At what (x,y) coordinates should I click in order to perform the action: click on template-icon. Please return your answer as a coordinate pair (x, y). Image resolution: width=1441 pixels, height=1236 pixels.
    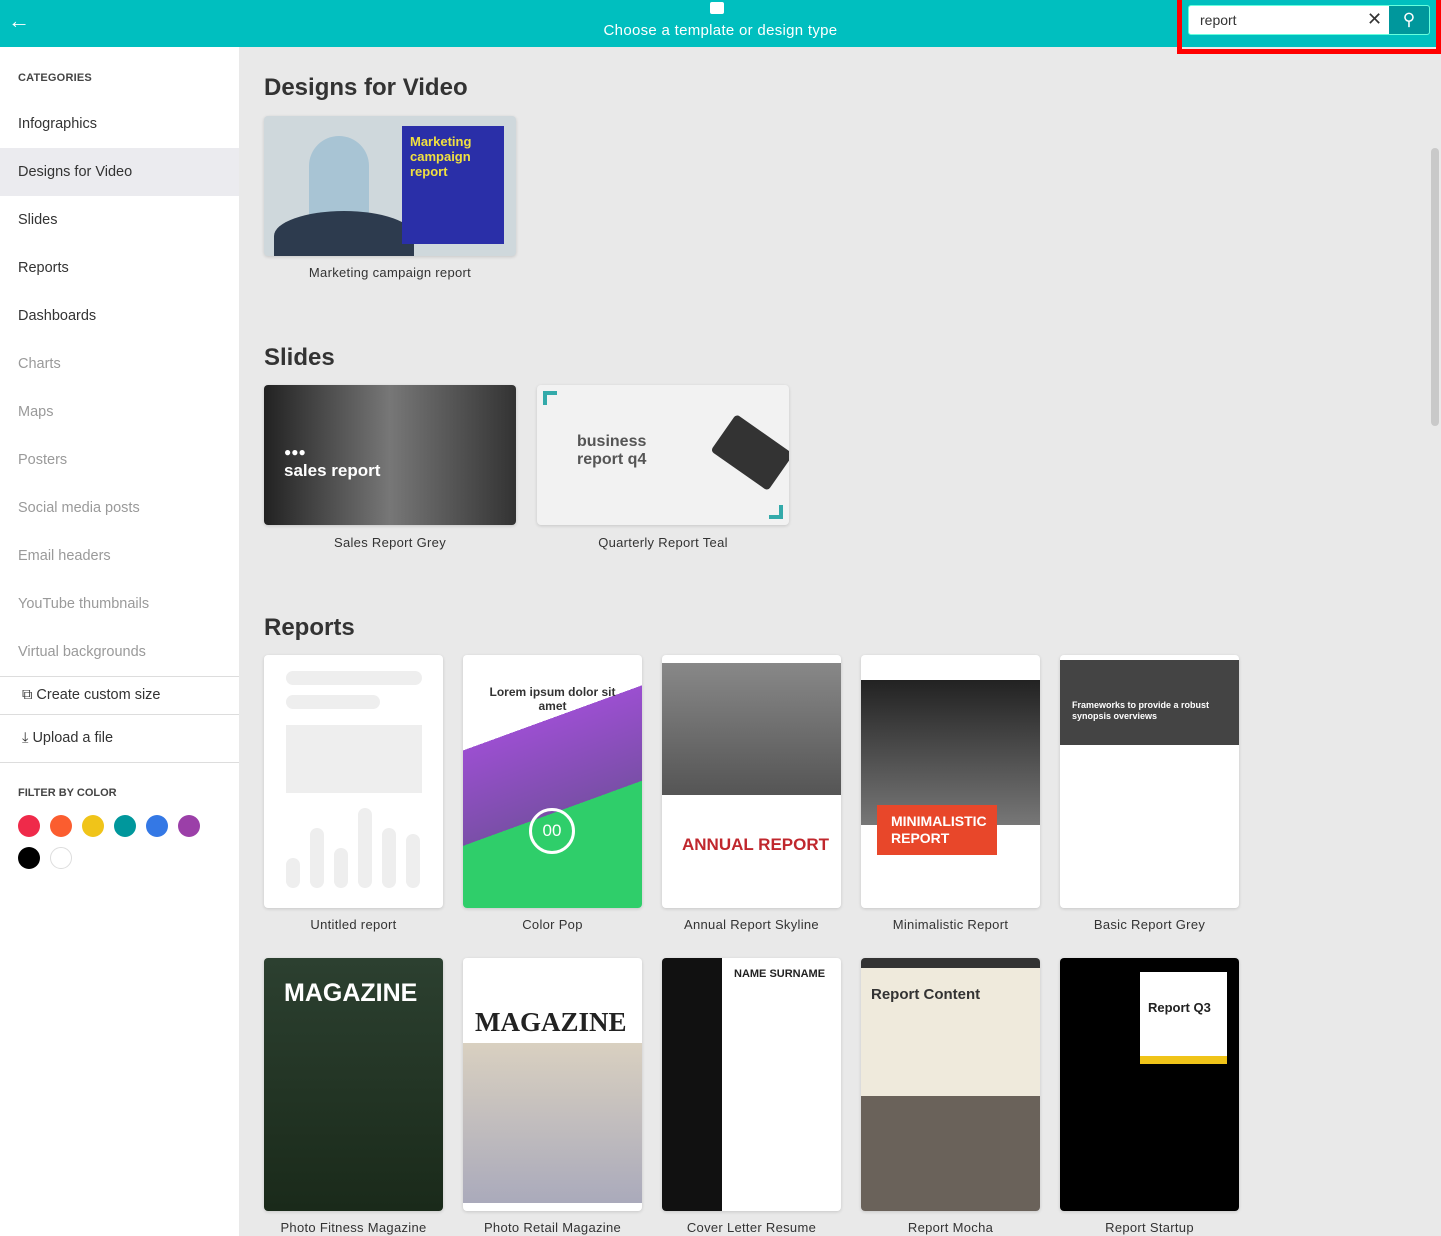
    Looking at the image, I should click on (717, 8).